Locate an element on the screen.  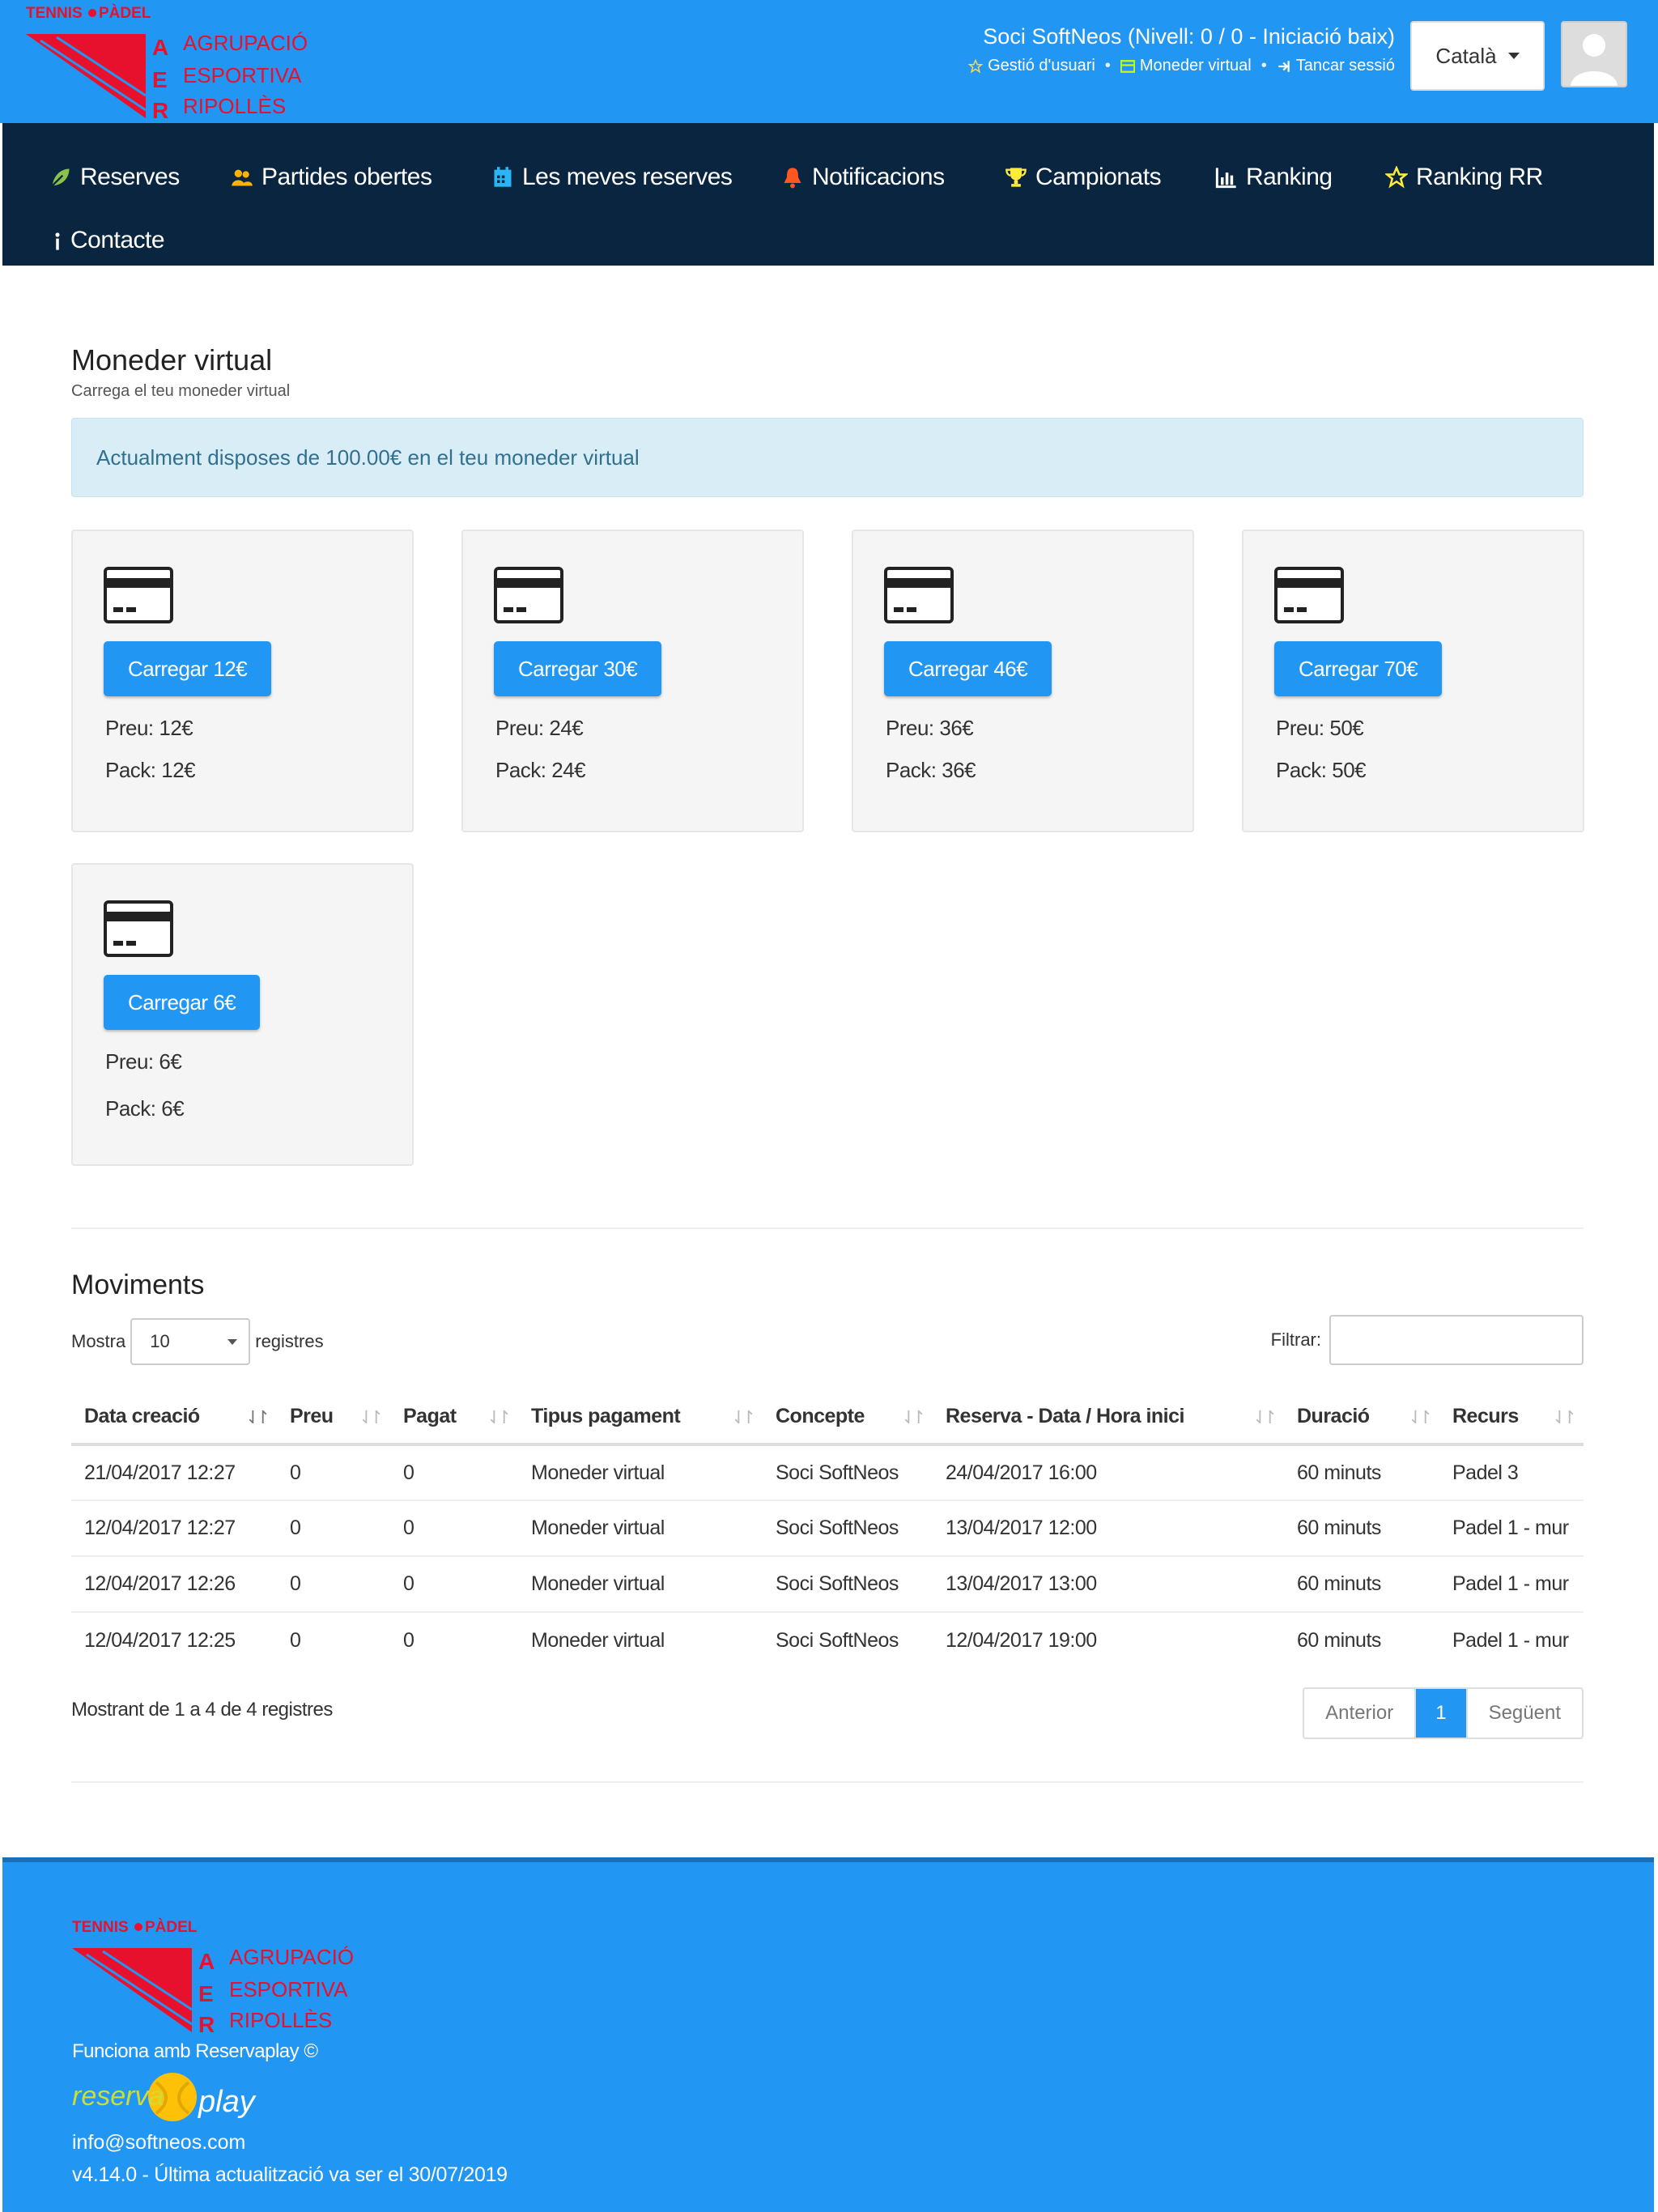
recharge-card: Carregar 46€ Preu: 36€ Pack: 36€ is located at coordinates (1023, 681).